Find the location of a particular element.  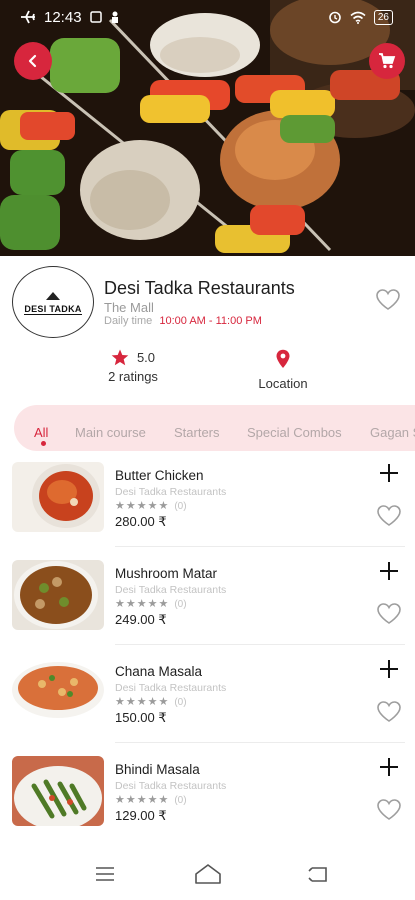

active-tab-indicator is located at coordinates (43, 443).